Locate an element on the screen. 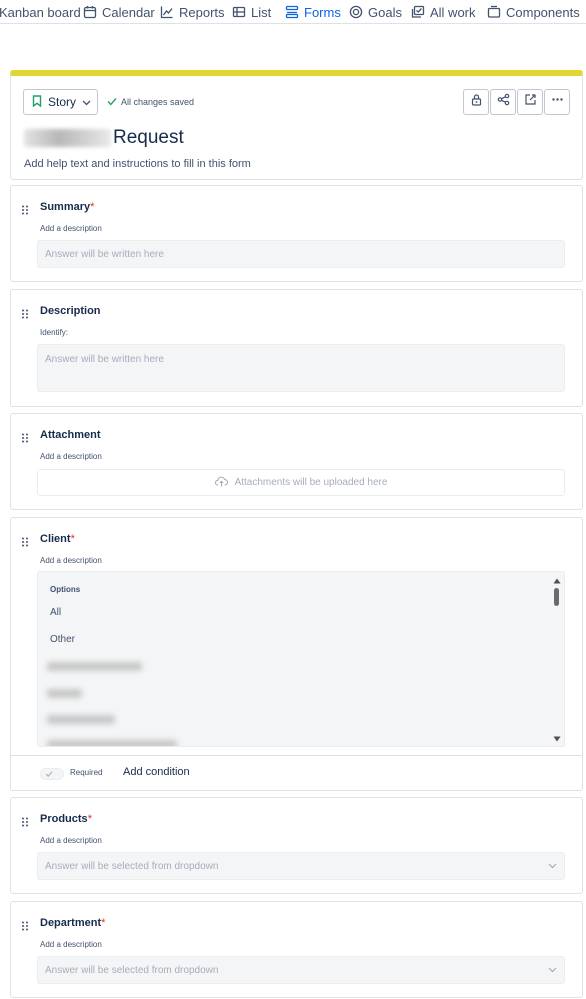 This screenshot has width=586, height=999. calendar-icon is located at coordinates (90, 12).